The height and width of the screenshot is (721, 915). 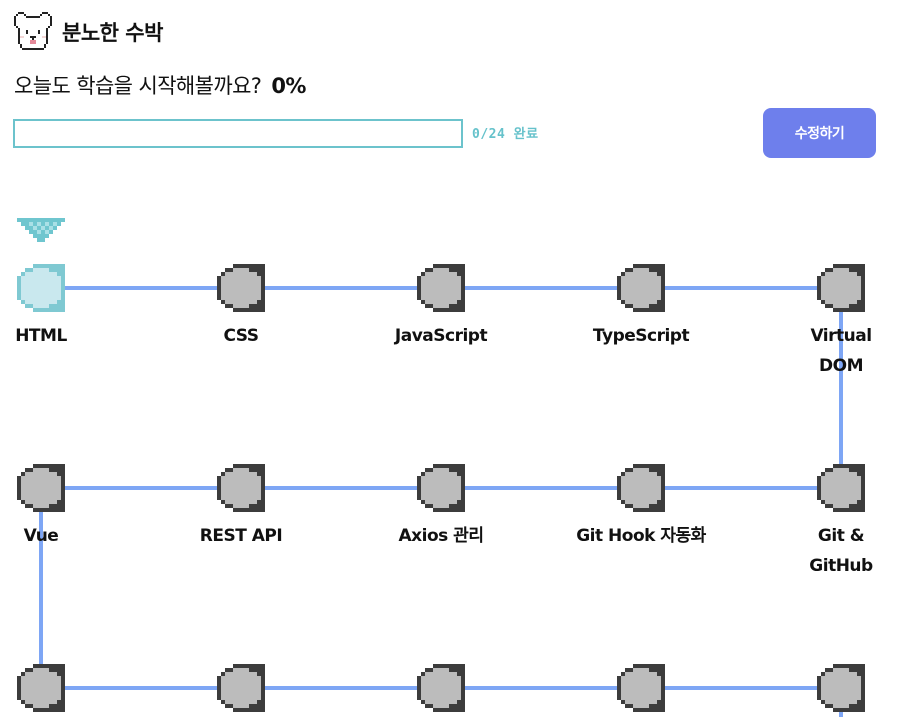 I want to click on progress-bar, so click(x=238, y=133).